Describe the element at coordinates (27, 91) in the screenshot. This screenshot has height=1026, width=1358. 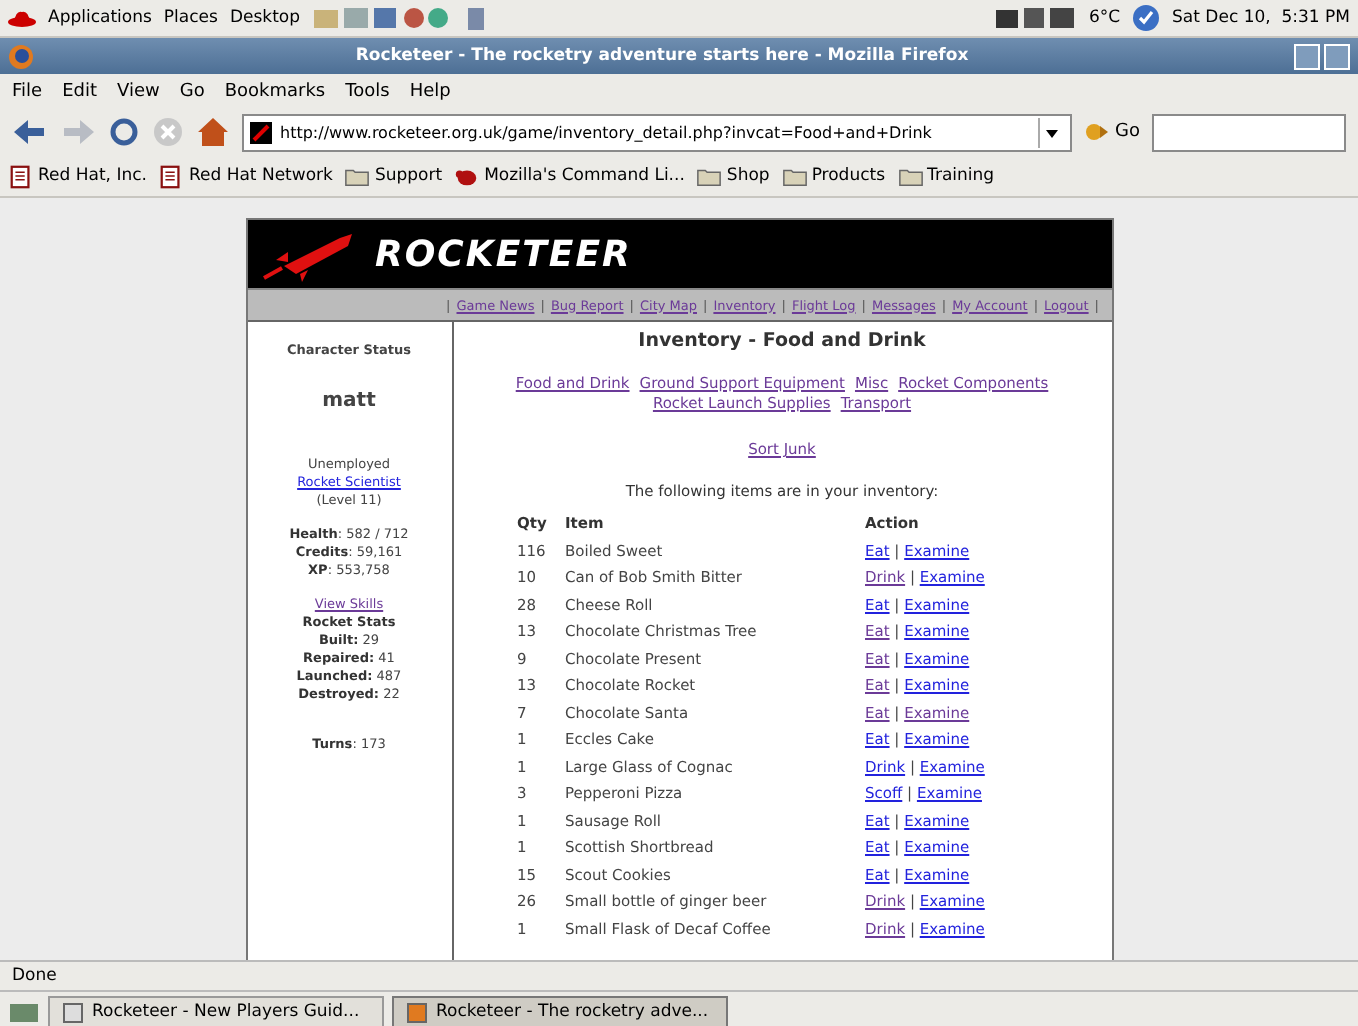
I see `menu-item: File` at that location.